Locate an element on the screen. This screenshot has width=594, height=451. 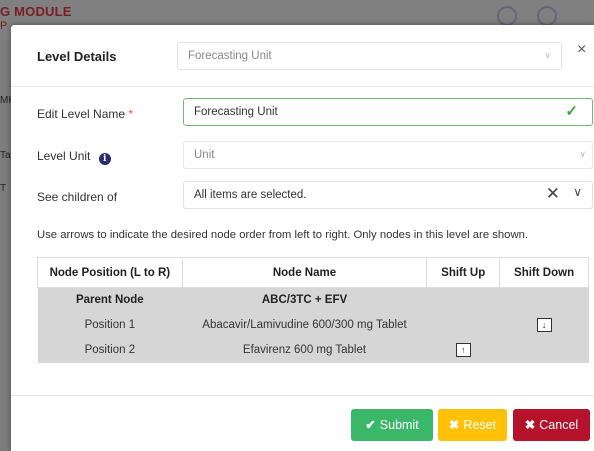
cancel-button: ✖ Cancel is located at coordinates (551, 425).